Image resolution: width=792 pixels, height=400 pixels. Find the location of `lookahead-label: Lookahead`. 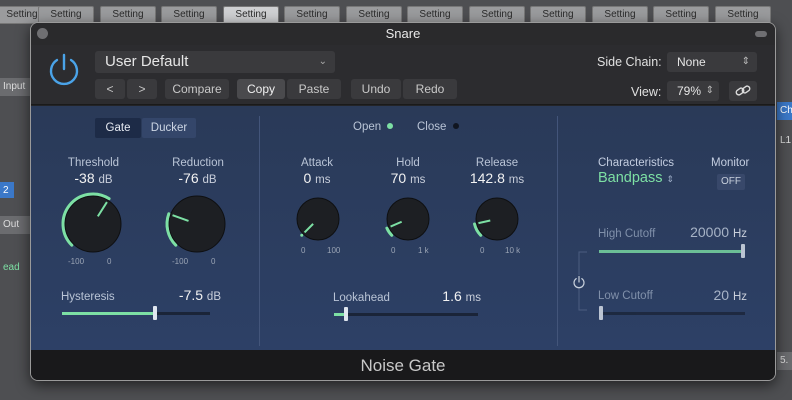

lookahead-label: Lookahead is located at coordinates (361, 298).